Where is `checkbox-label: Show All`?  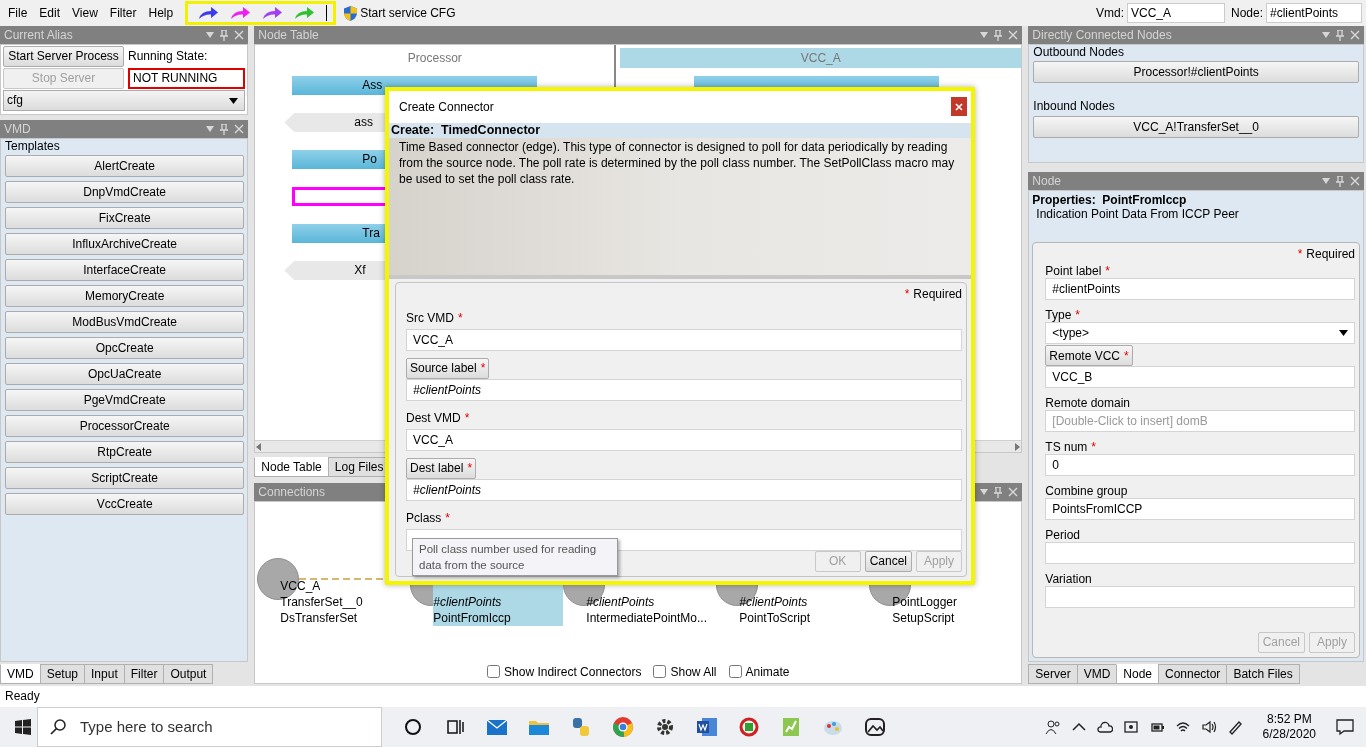 checkbox-label: Show All is located at coordinates (693, 672).